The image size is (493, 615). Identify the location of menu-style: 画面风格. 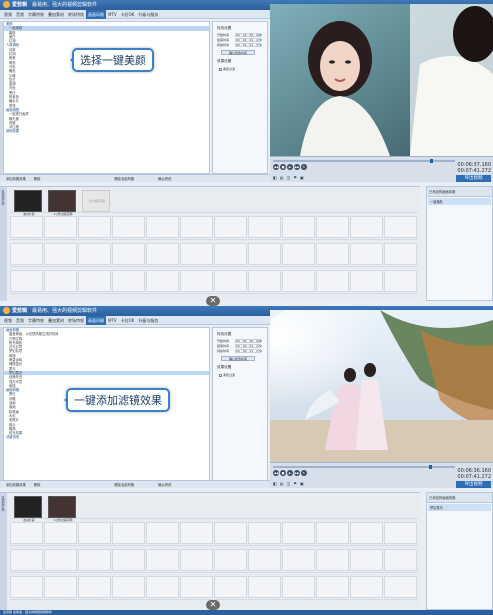
(96, 14).